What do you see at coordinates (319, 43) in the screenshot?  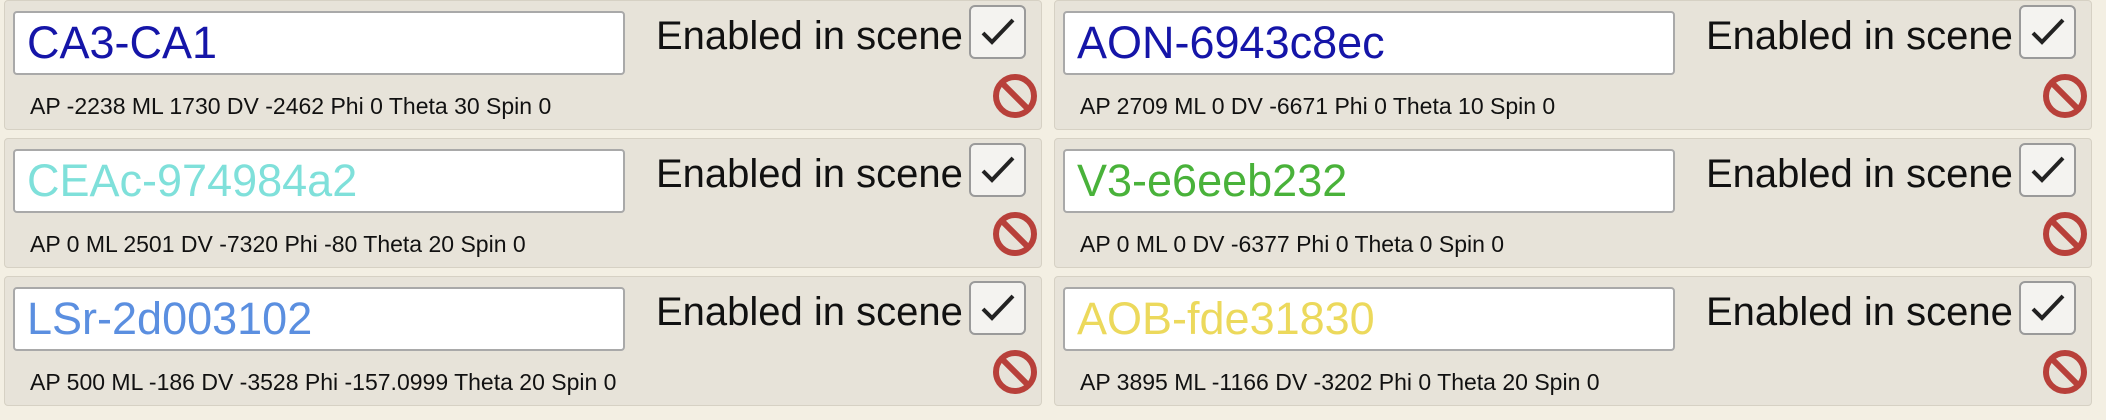 I see `probe-name-input: CA3-CA1` at bounding box center [319, 43].